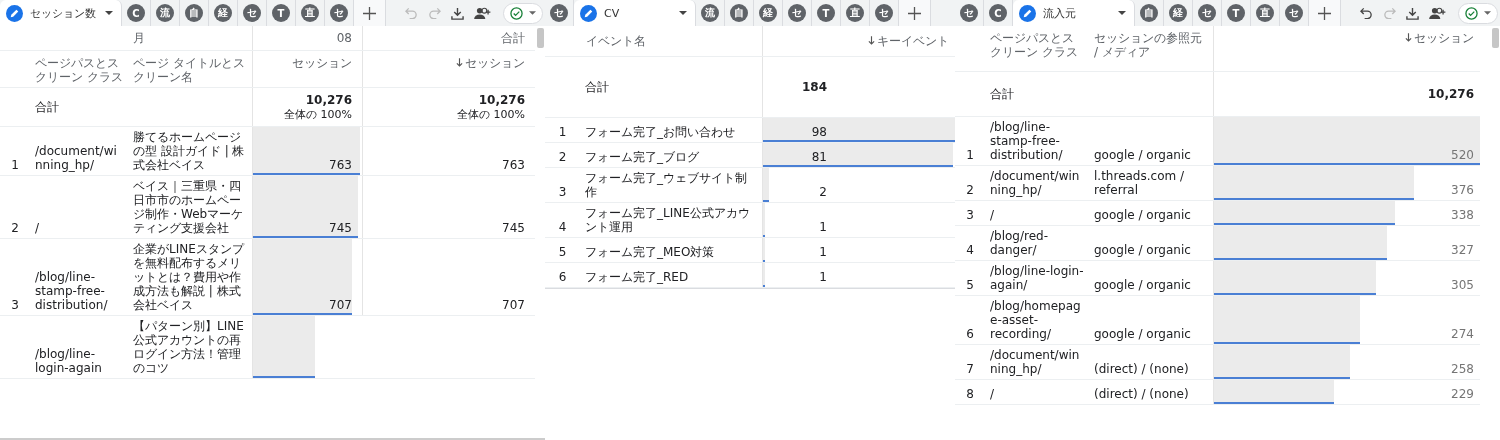  I want to click on table-cell: 376, so click(1462, 190).